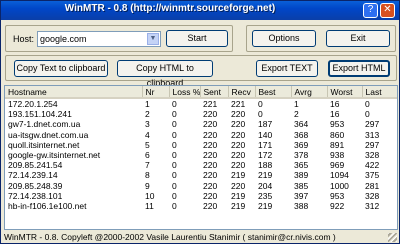 This screenshot has width=400, height=244. What do you see at coordinates (301, 175) in the screenshot?
I see `cell-avrg: 389` at bounding box center [301, 175].